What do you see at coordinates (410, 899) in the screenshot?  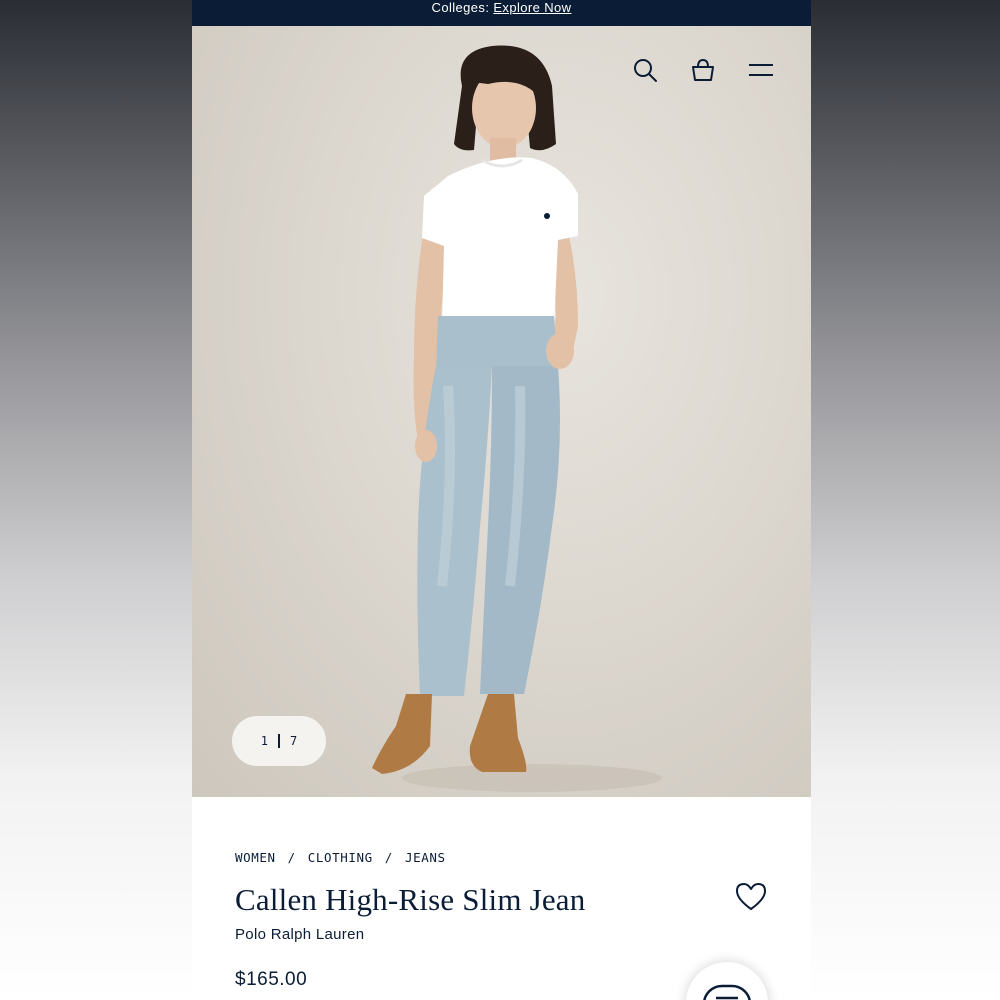 I see `product-title: Callen High-Rise Slim Jean` at bounding box center [410, 899].